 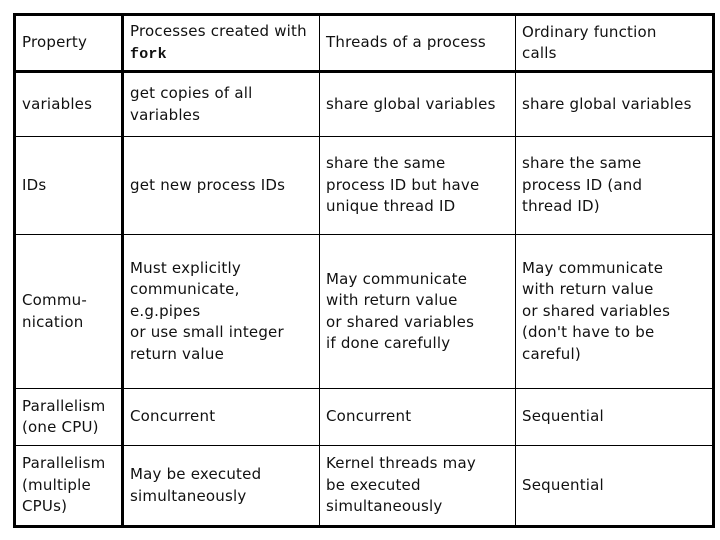 What do you see at coordinates (56, 484) in the screenshot?
I see `cell-line: (multiple` at bounding box center [56, 484].